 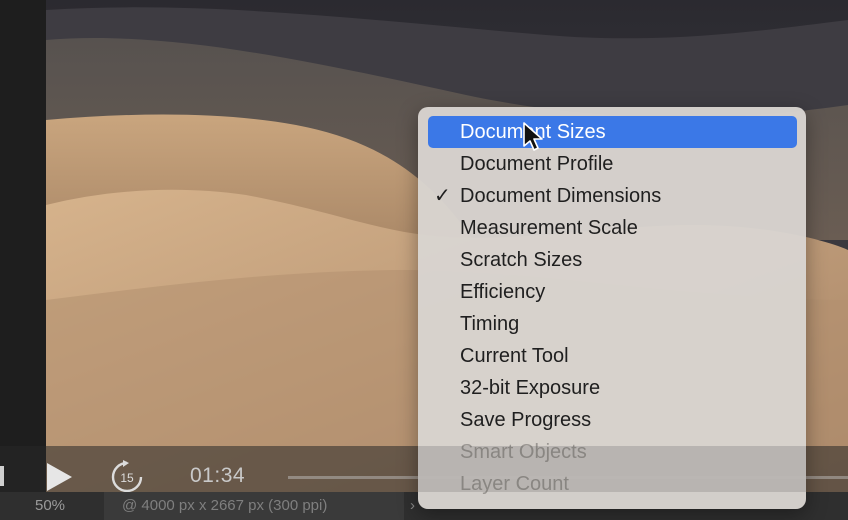 I want to click on skip-seconds-label: 15, so click(x=127, y=478).